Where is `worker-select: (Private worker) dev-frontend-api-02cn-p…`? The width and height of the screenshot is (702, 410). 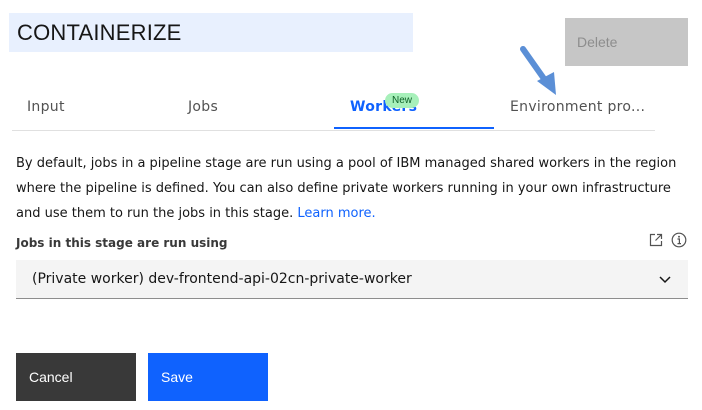
worker-select: (Private worker) dev-frontend-api-02cn-p… is located at coordinates (352, 279).